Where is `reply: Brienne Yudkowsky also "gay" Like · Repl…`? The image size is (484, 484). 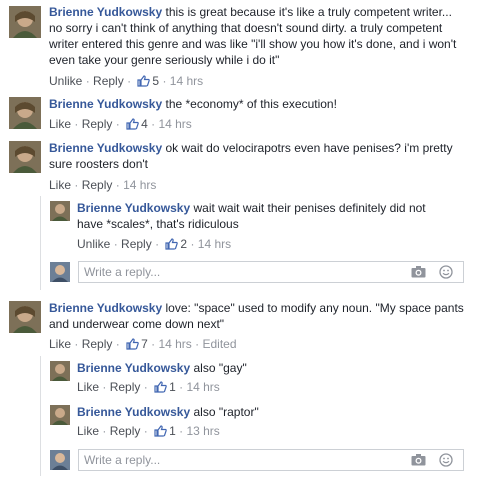 reply: Brienne Yudkowsky also "gay" Like · Repl… is located at coordinates (263, 378).